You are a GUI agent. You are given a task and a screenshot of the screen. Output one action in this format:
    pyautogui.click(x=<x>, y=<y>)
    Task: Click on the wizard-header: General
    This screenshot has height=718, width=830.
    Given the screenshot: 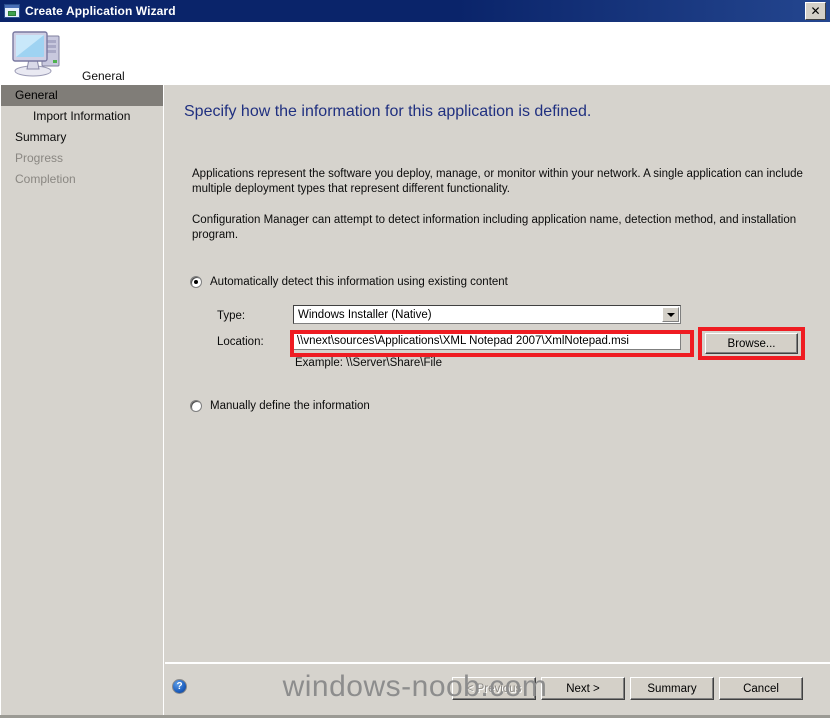 What is the action you would take?
    pyautogui.click(x=415, y=53)
    